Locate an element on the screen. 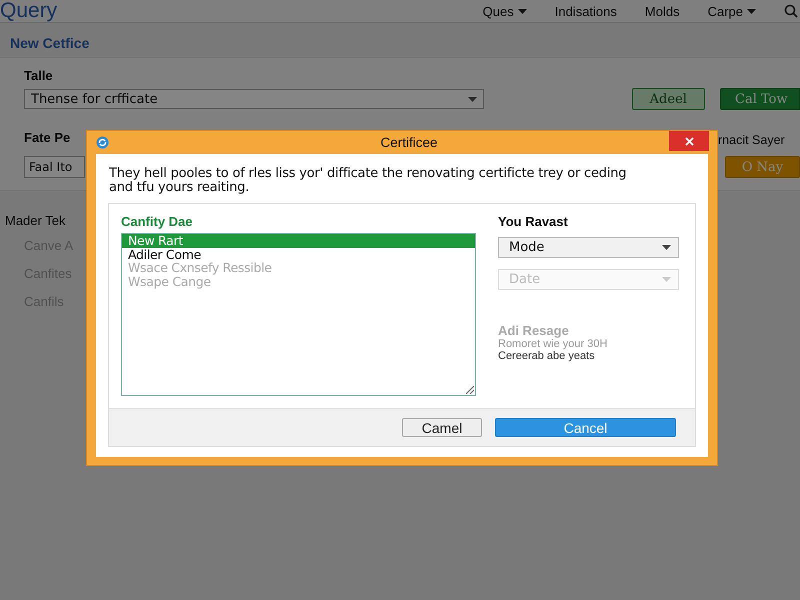 The height and width of the screenshot is (600, 800). secondary-button: Camel is located at coordinates (442, 427).